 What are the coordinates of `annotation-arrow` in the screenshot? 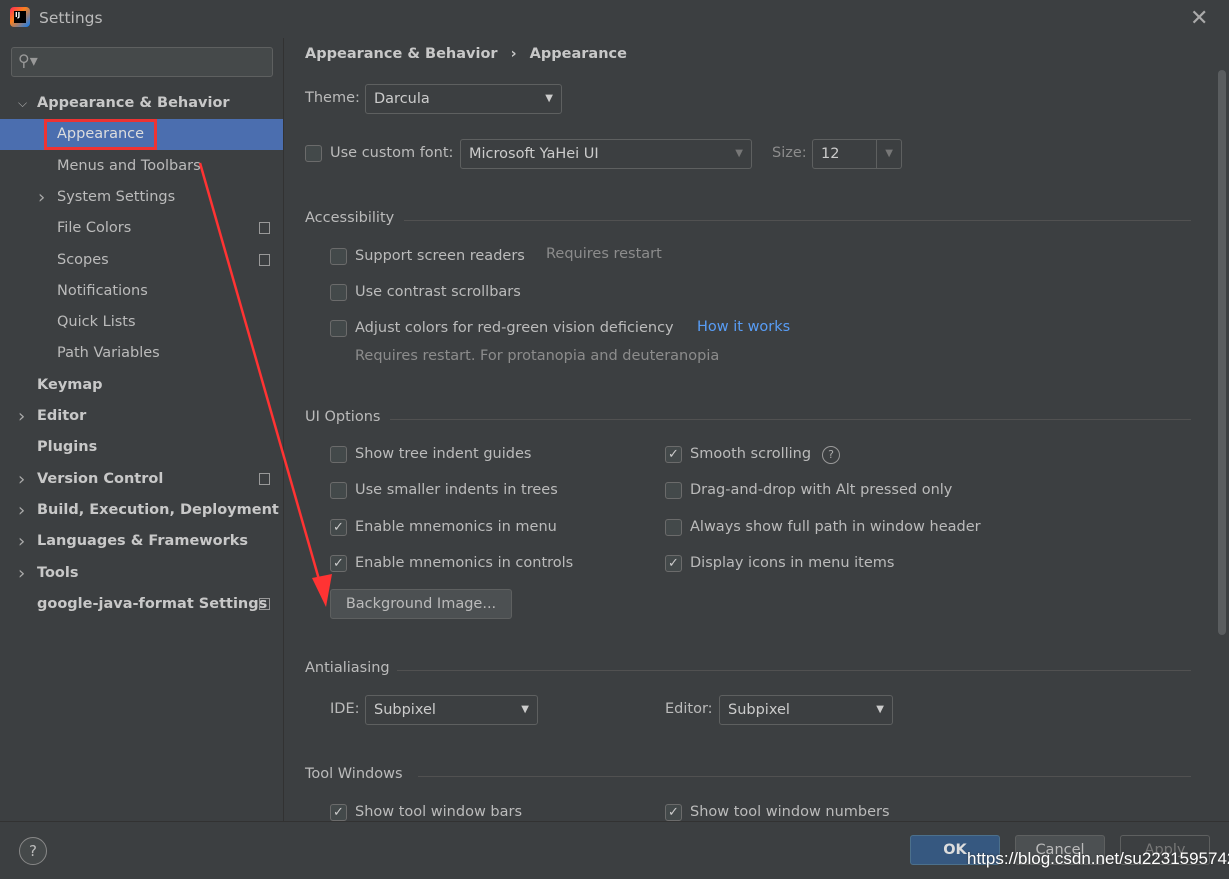 It's located at (265, 384).